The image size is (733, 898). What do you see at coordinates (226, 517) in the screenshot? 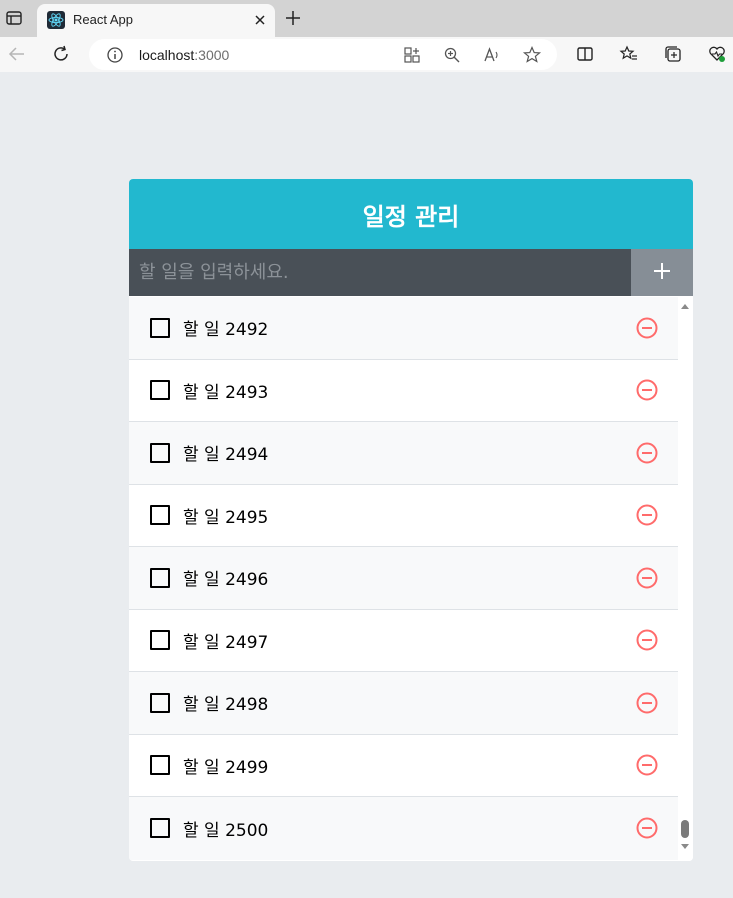
I see `todo-text: 할 일 2495` at bounding box center [226, 517].